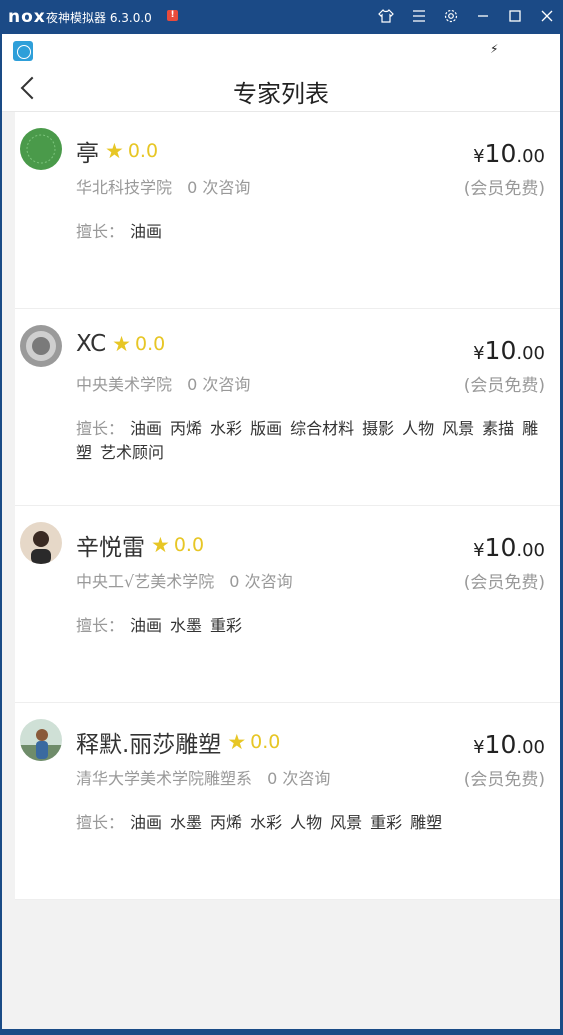 Image resolution: width=563 pixels, height=1035 pixels. Describe the element at coordinates (281, 94) in the screenshot. I see `page-title: 专家列表` at that location.